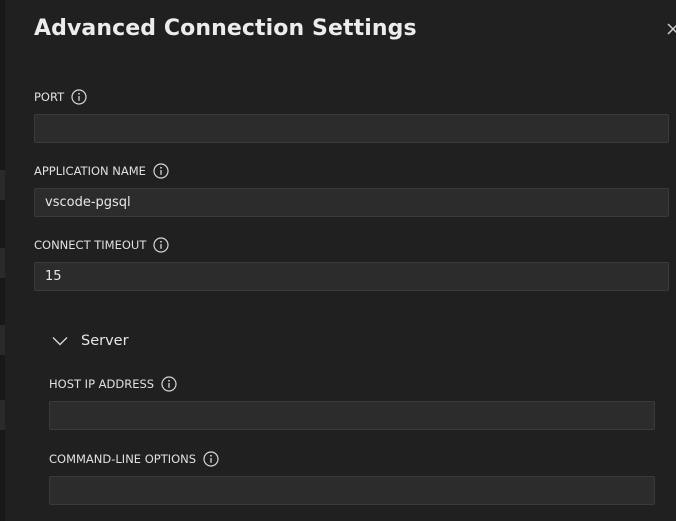 The width and height of the screenshot is (676, 521). I want to click on host-ip-address-input, so click(352, 415).